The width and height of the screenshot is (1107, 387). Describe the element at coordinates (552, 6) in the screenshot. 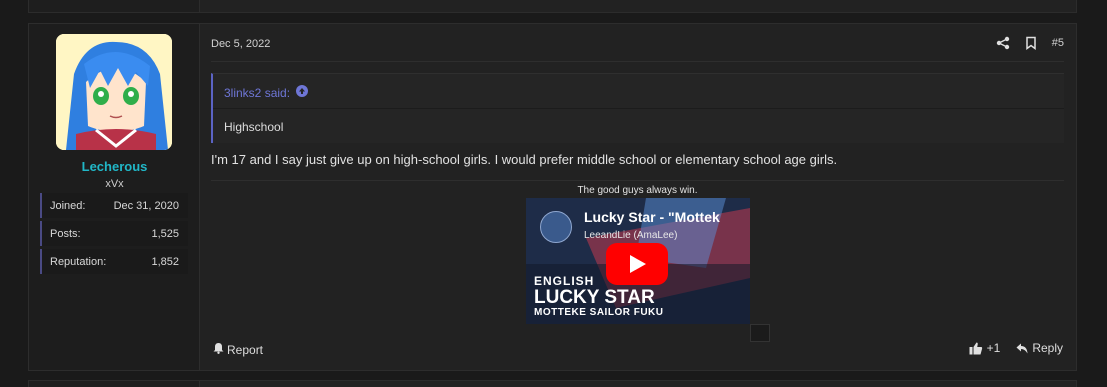

I see `previous-post-edge` at that location.